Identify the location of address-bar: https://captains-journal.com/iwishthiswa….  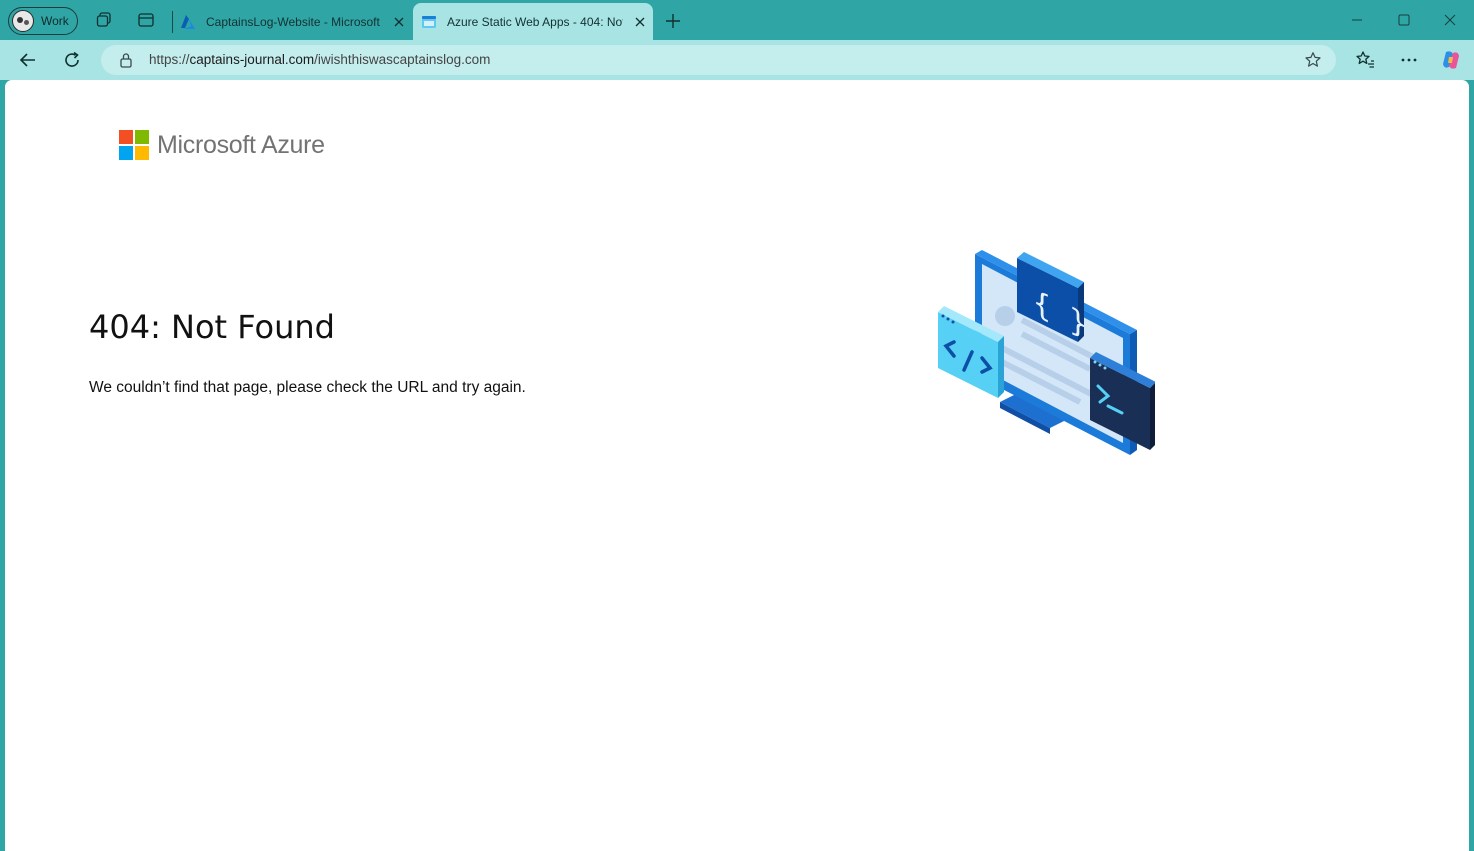
(718, 60).